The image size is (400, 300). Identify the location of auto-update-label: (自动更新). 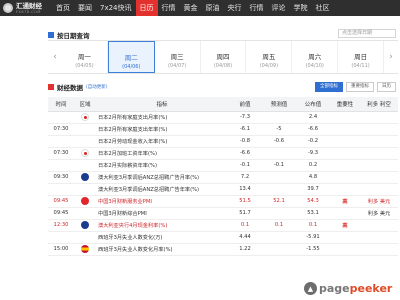
(97, 87).